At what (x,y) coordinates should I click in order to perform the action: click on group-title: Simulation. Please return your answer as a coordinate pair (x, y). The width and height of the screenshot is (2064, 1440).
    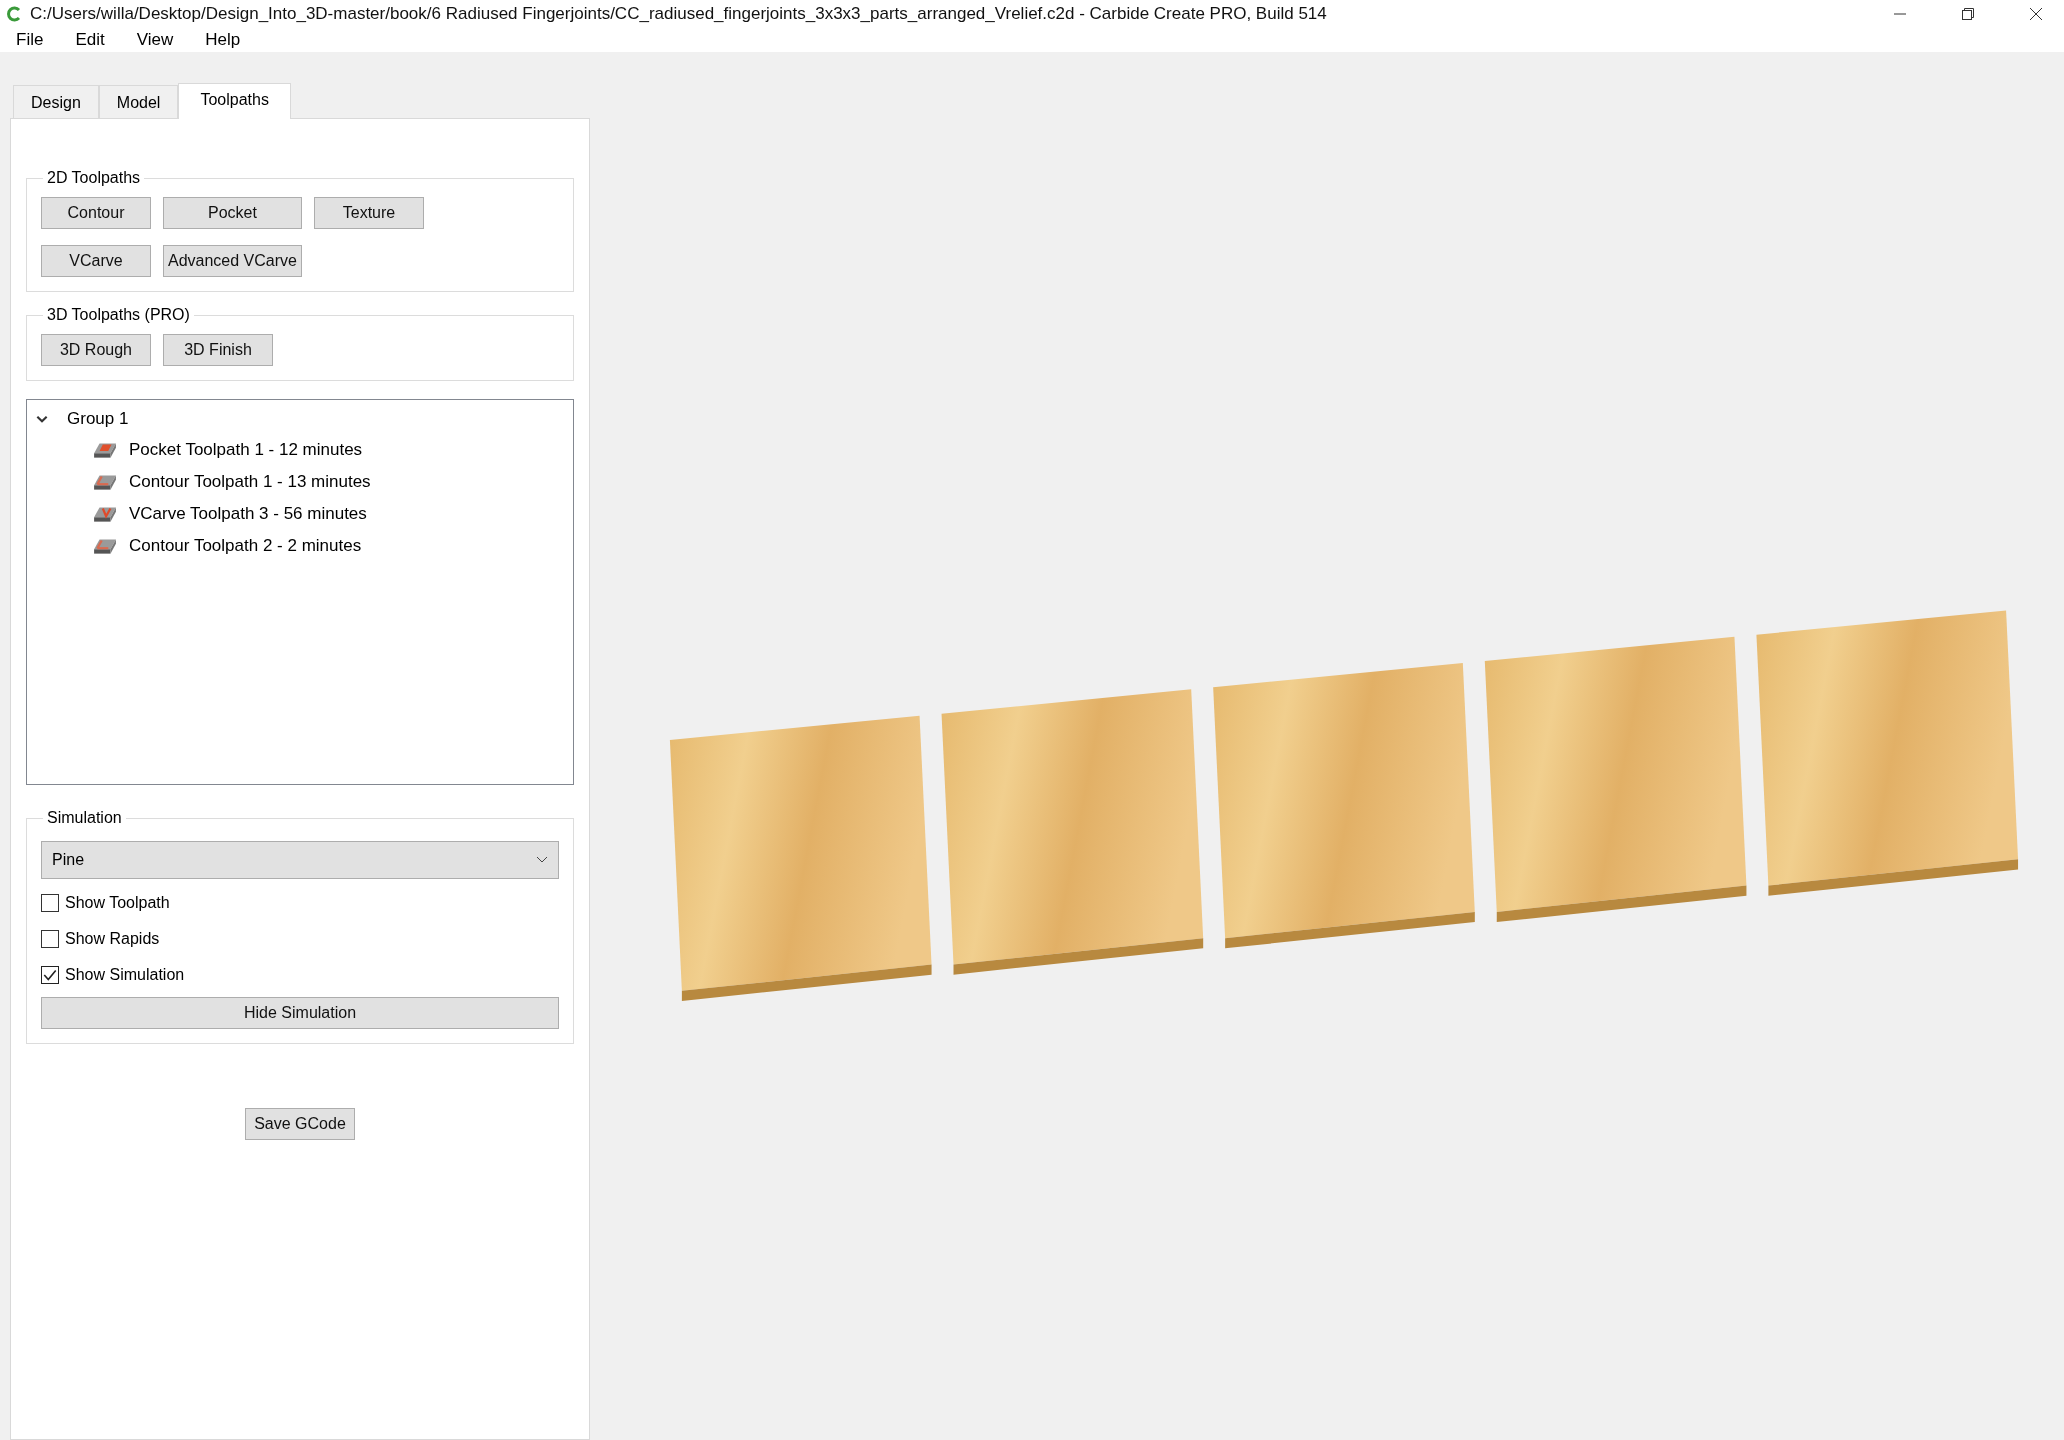
    Looking at the image, I should click on (84, 818).